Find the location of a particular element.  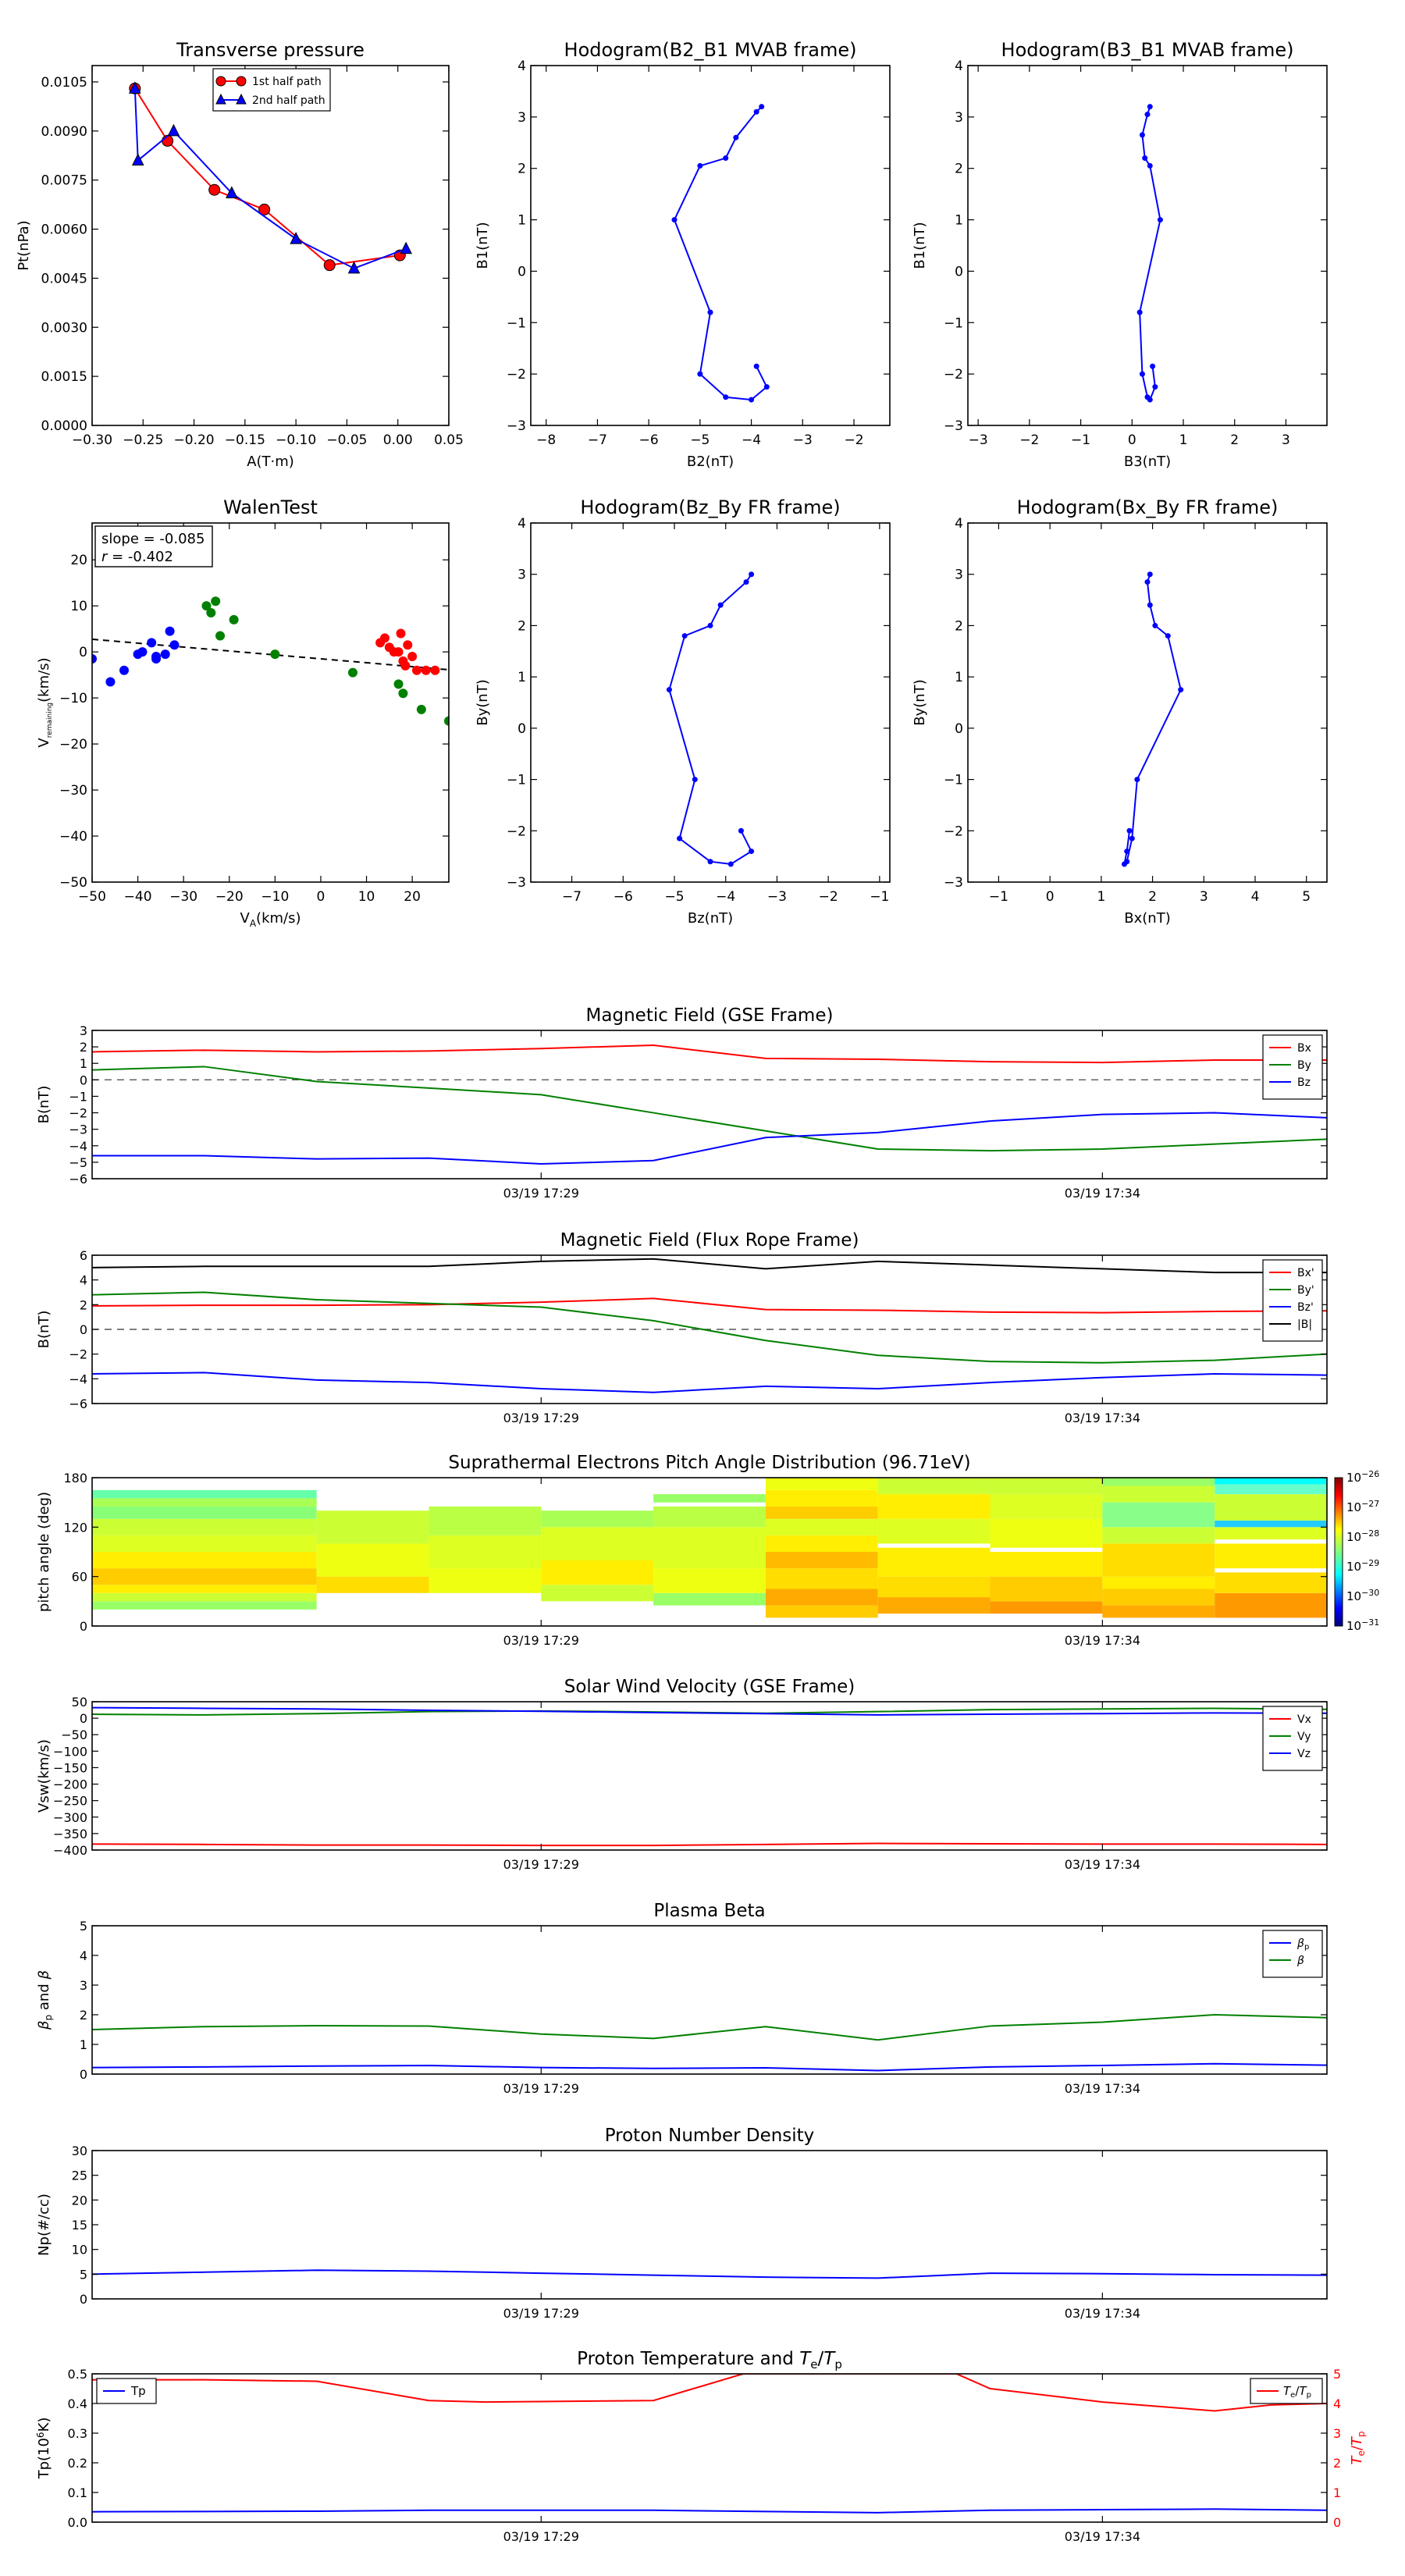

y-axis-label: pitch angle (deg) is located at coordinates (44, 1552).